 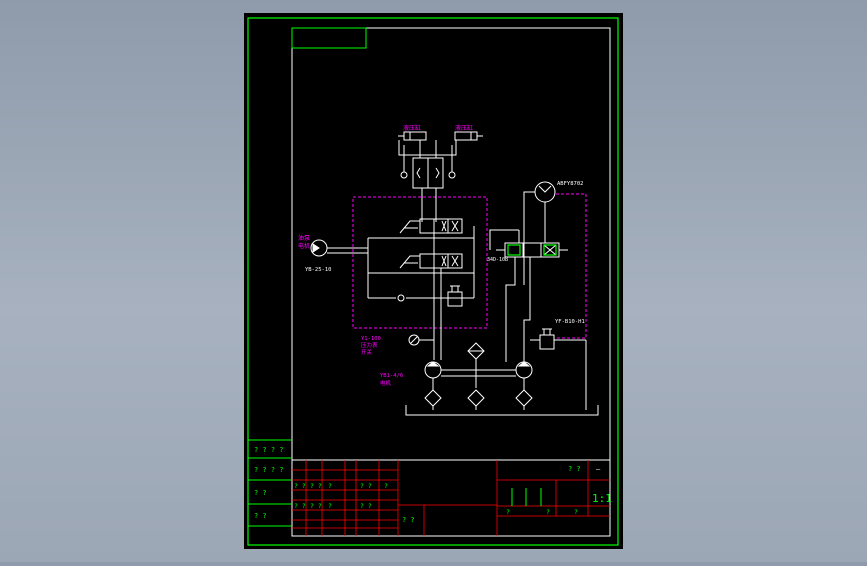 What do you see at coordinates (576, 512) in the screenshot?
I see `tb-right-row-3: ?` at bounding box center [576, 512].